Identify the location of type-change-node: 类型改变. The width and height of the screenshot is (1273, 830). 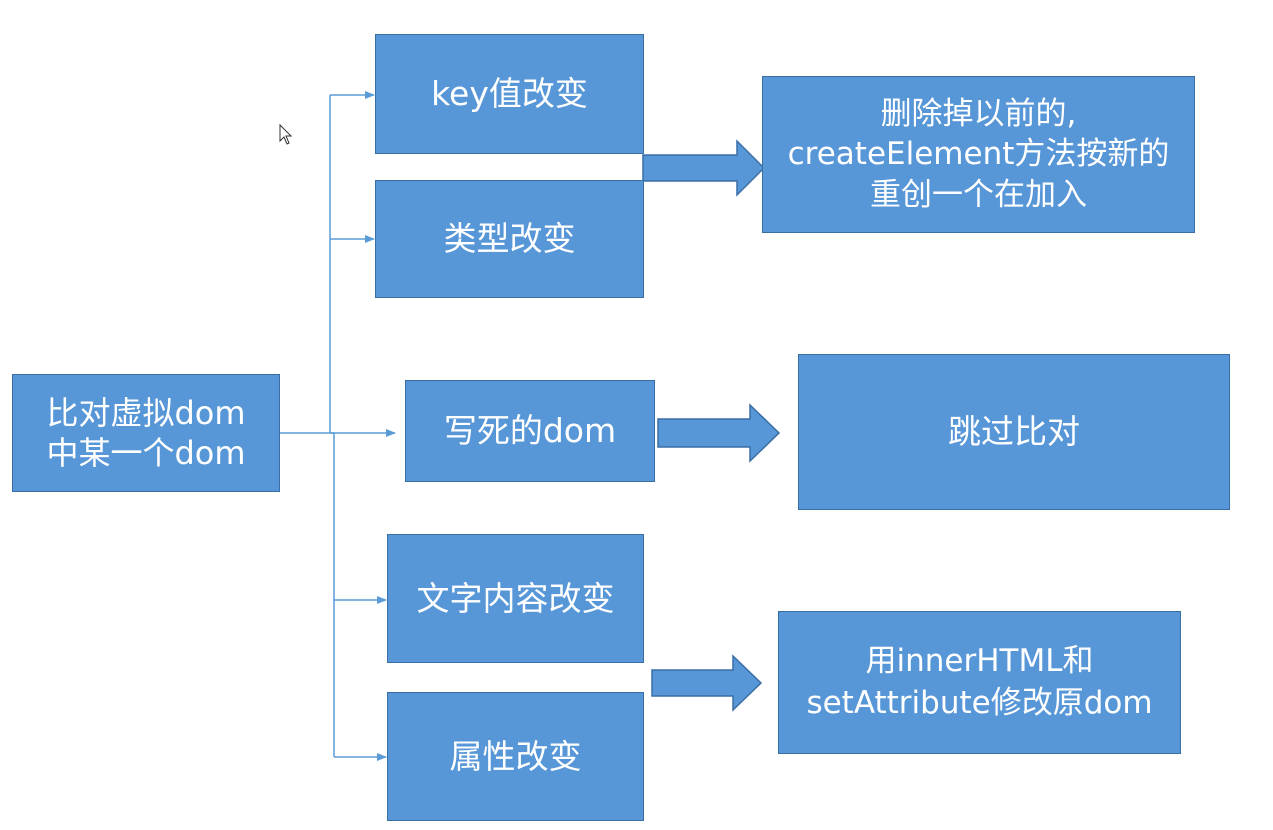
(509, 239).